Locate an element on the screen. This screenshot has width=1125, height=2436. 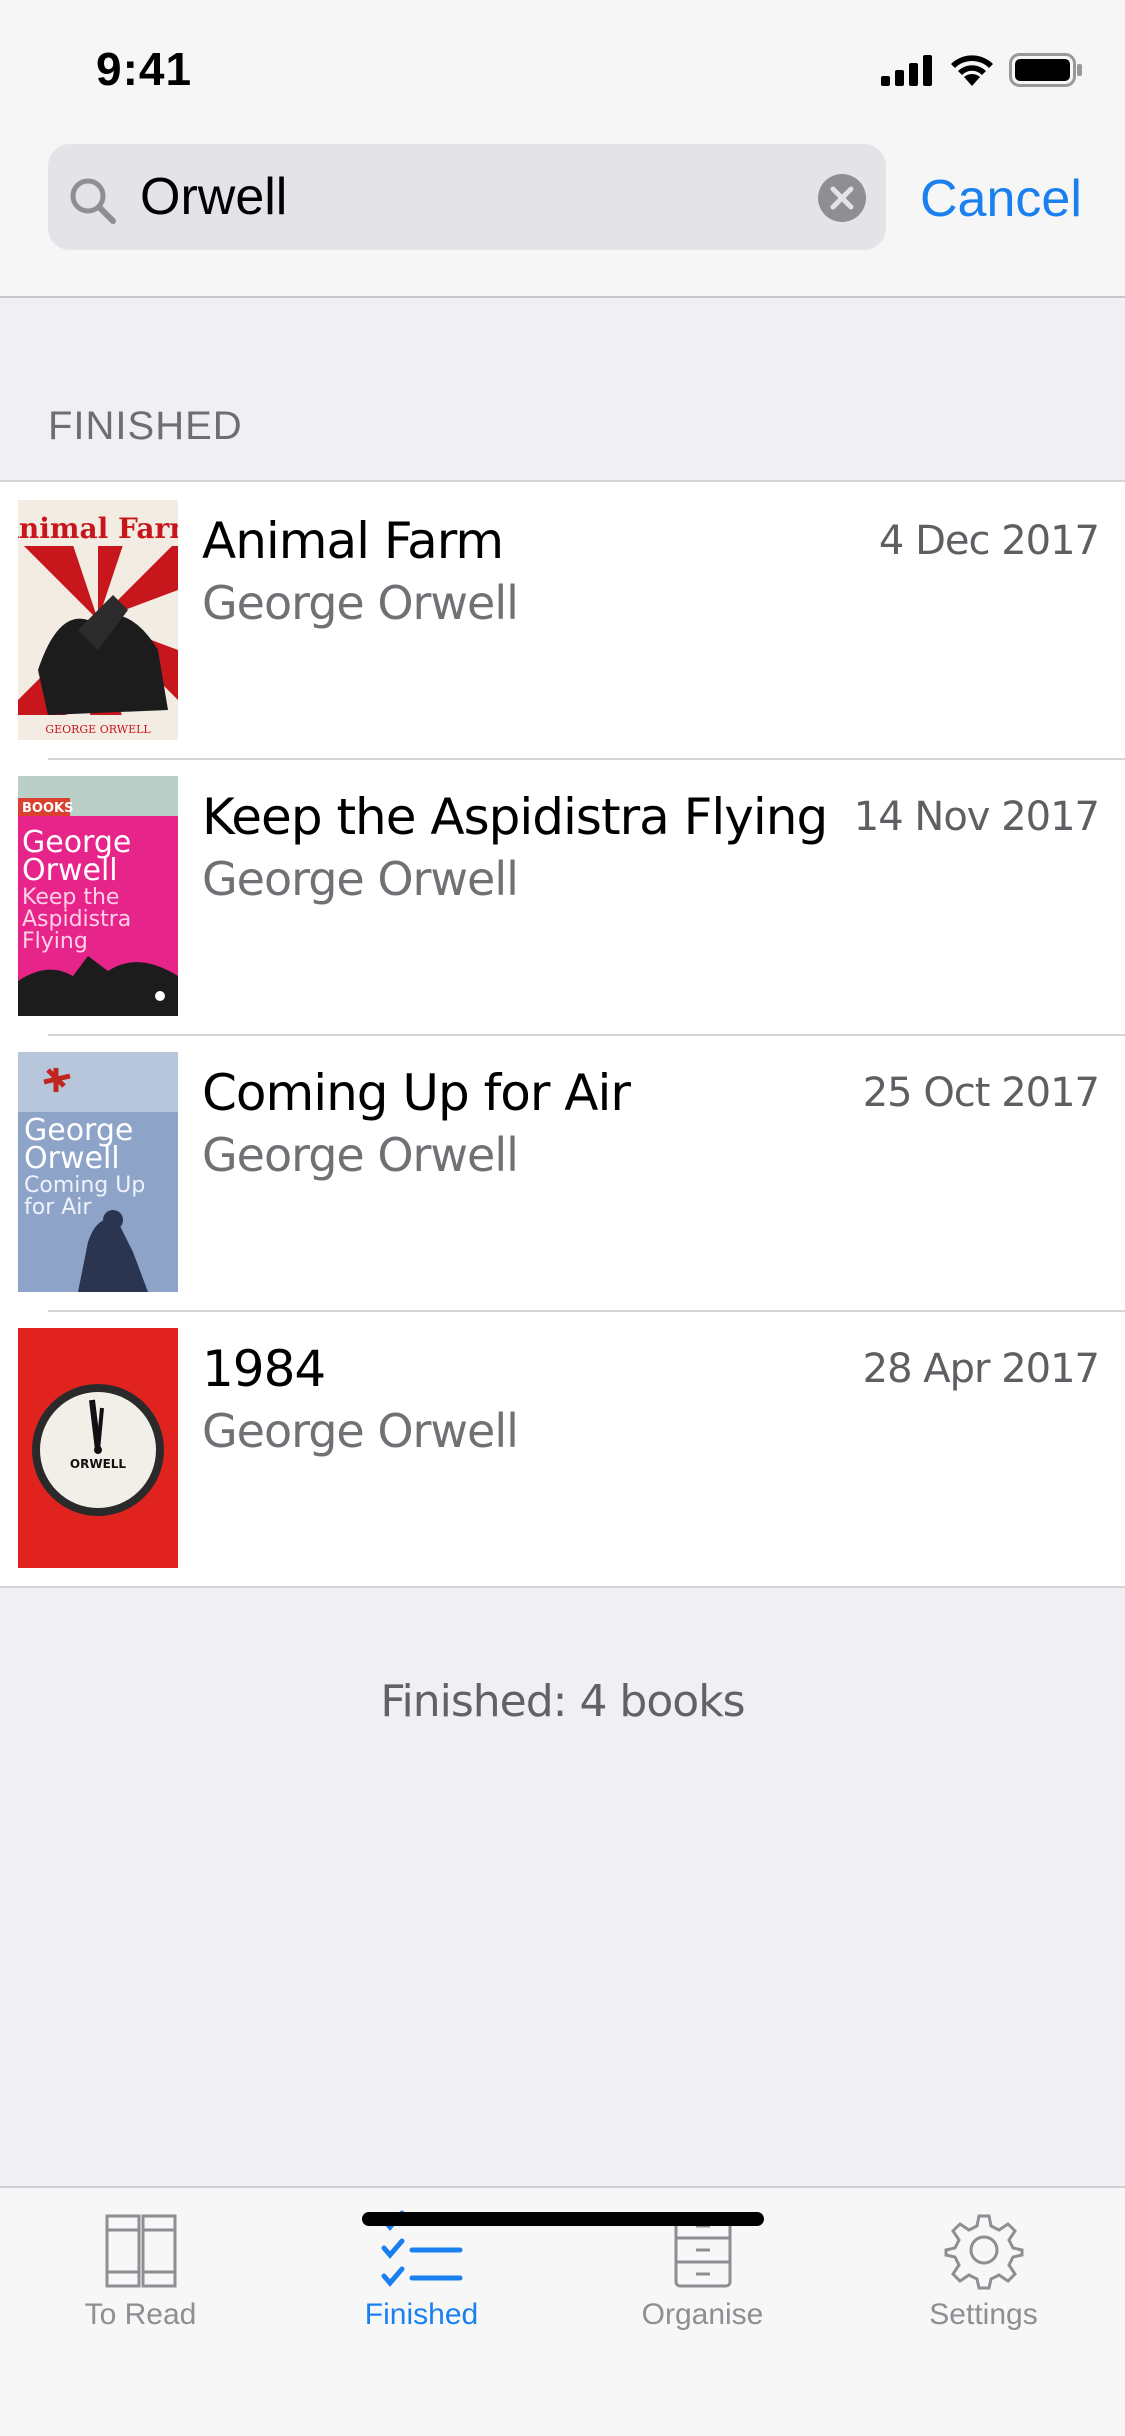
cover-title: Animal Farm is located at coordinates (98, 528).